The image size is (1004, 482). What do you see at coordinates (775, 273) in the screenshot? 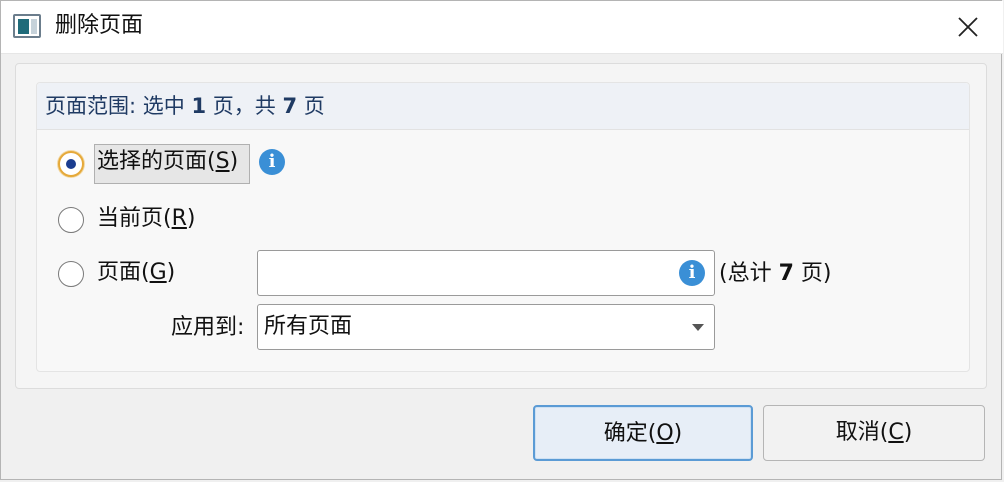
I see `total-pages-text: (总计 7 页)` at bounding box center [775, 273].